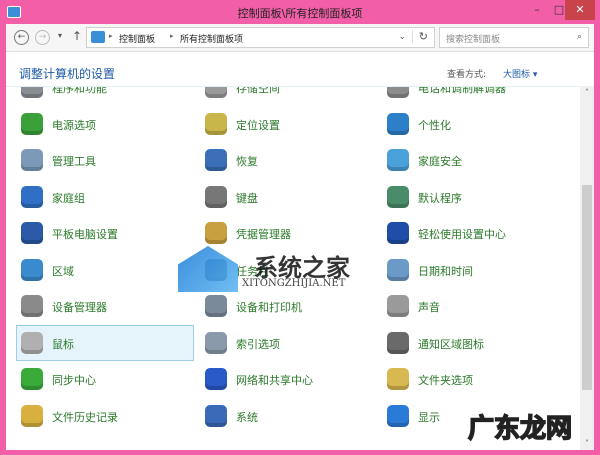 This screenshot has width=600, height=455. What do you see at coordinates (514, 37) in the screenshot?
I see `search-input: 搜索控制面板 ⌕` at bounding box center [514, 37].